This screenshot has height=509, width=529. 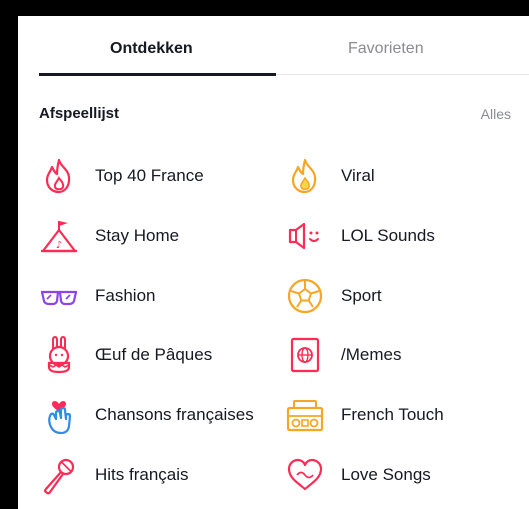 I want to click on microphone-icon, so click(x=59, y=475).